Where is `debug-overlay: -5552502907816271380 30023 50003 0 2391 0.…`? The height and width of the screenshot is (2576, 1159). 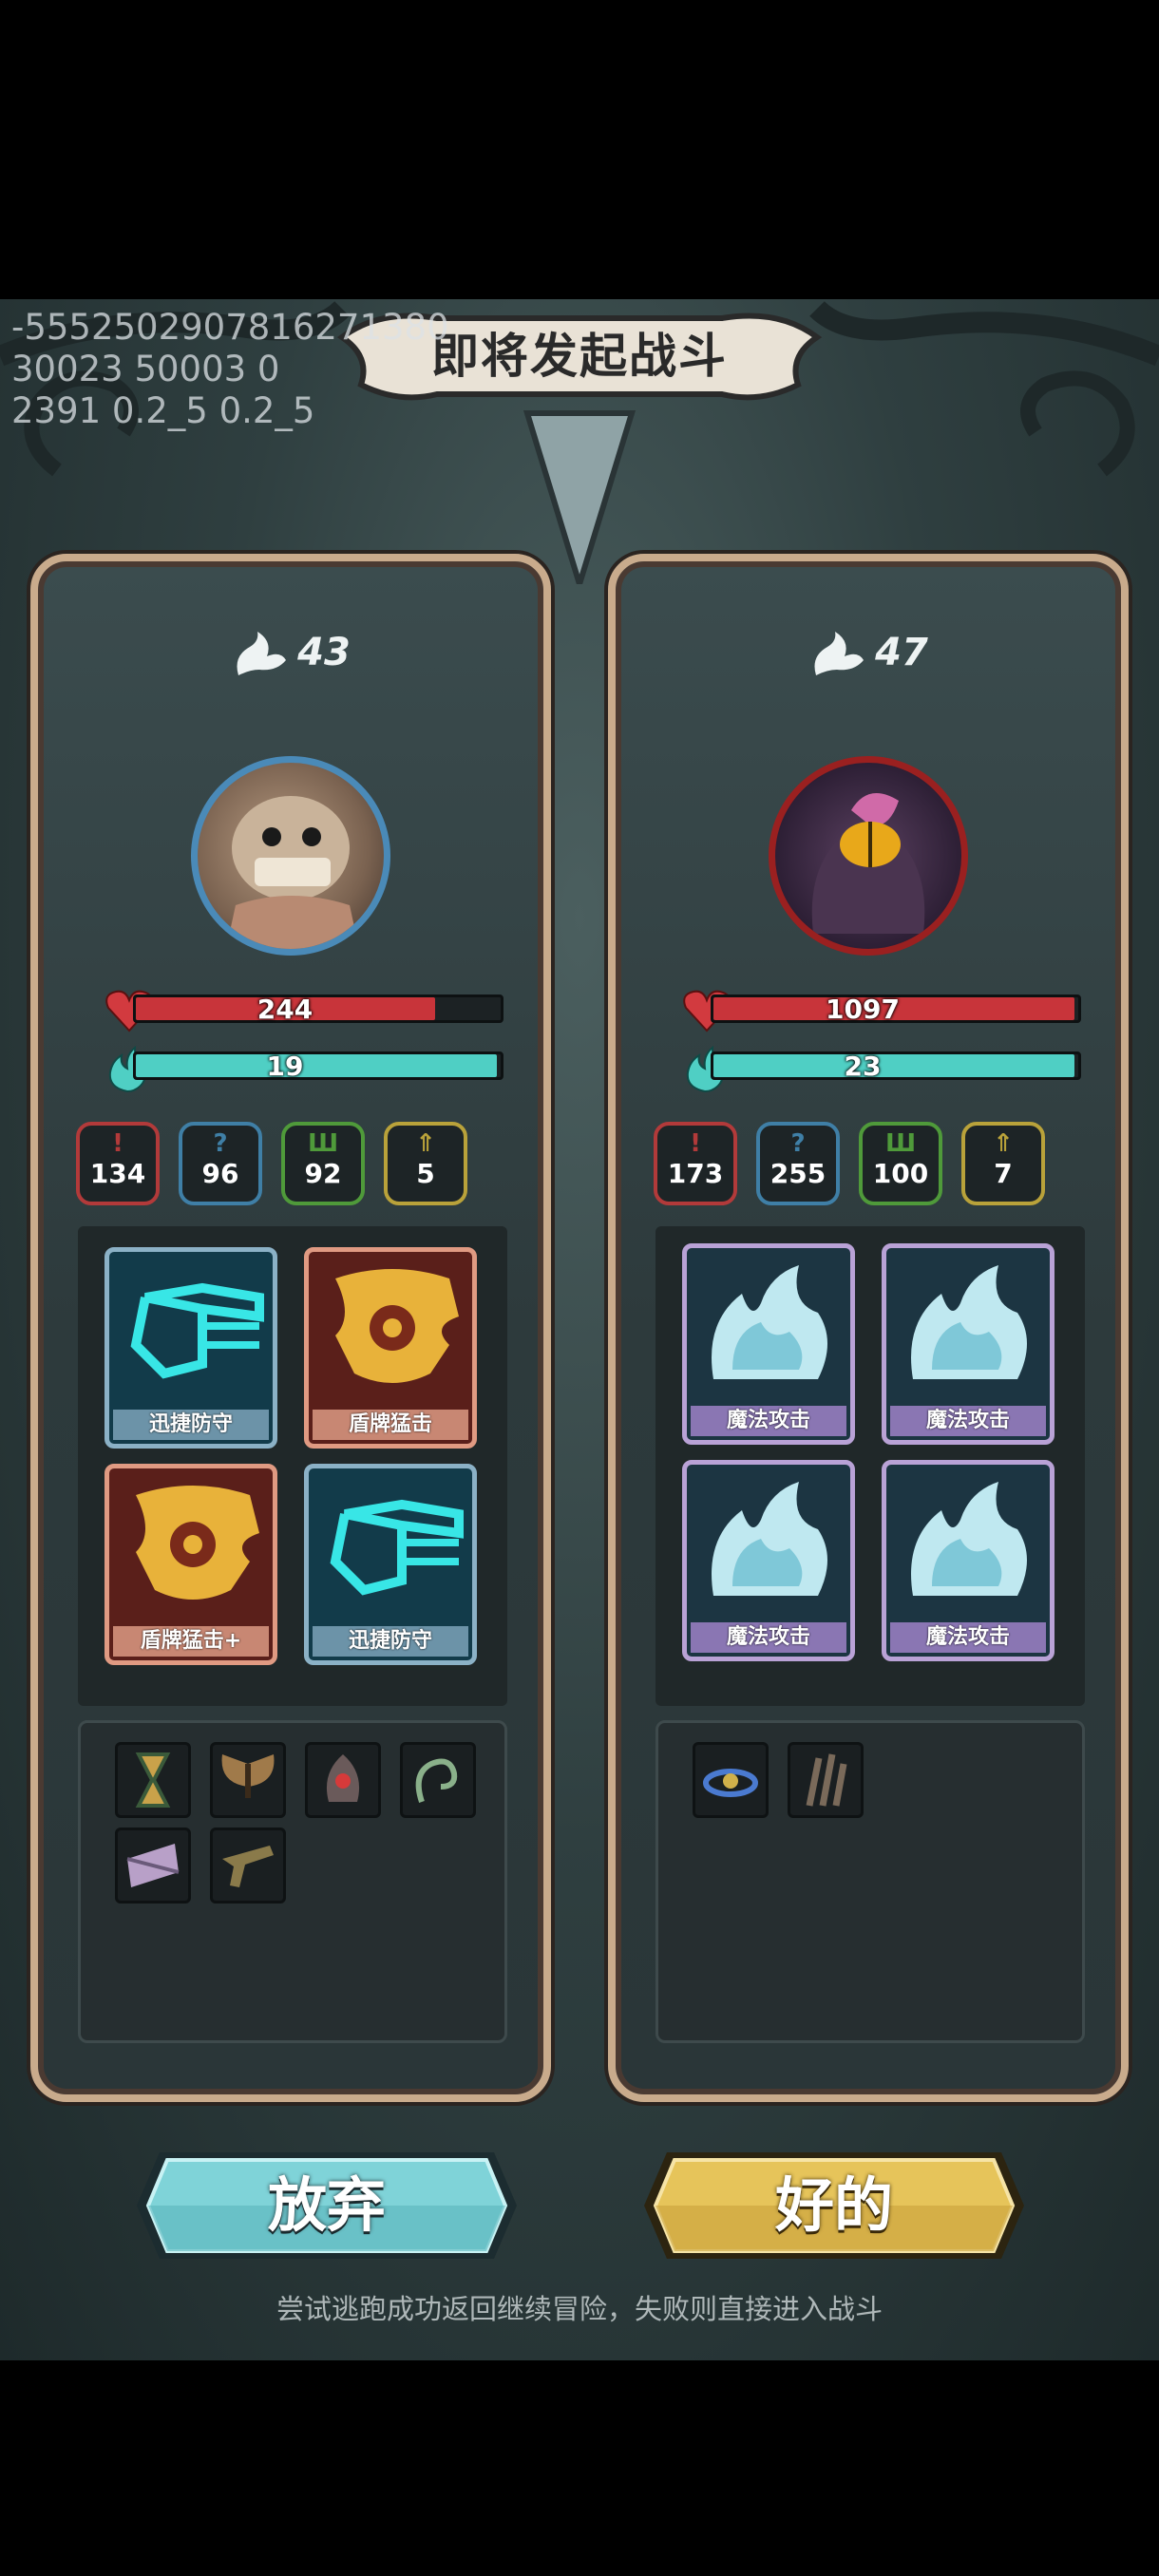
debug-overlay: -5552502907816271380 30023 50003 0 2391 0.… is located at coordinates (230, 369).